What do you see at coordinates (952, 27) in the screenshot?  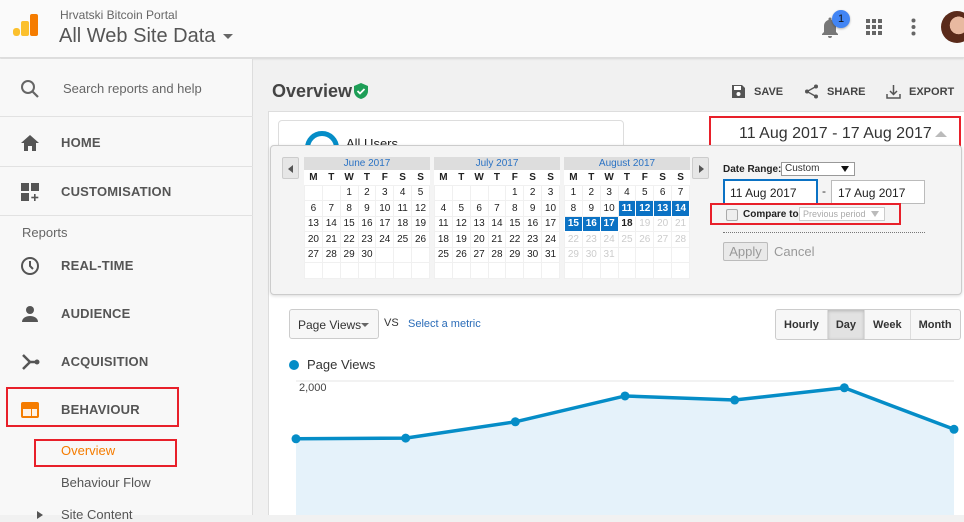 I see `user-avatar` at bounding box center [952, 27].